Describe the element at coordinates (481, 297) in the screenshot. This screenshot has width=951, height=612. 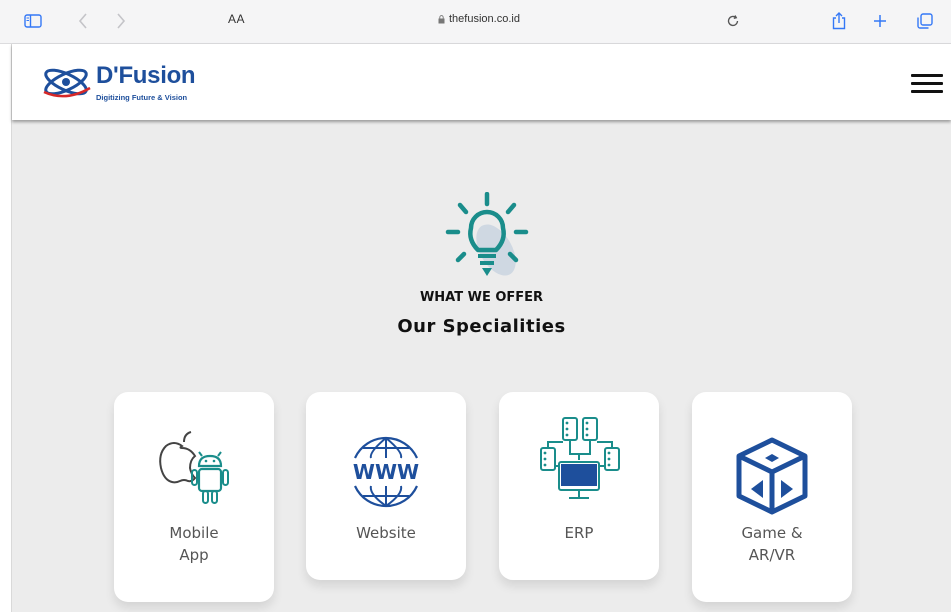
I see `section-kicker: WHAT WE OFFER` at that location.